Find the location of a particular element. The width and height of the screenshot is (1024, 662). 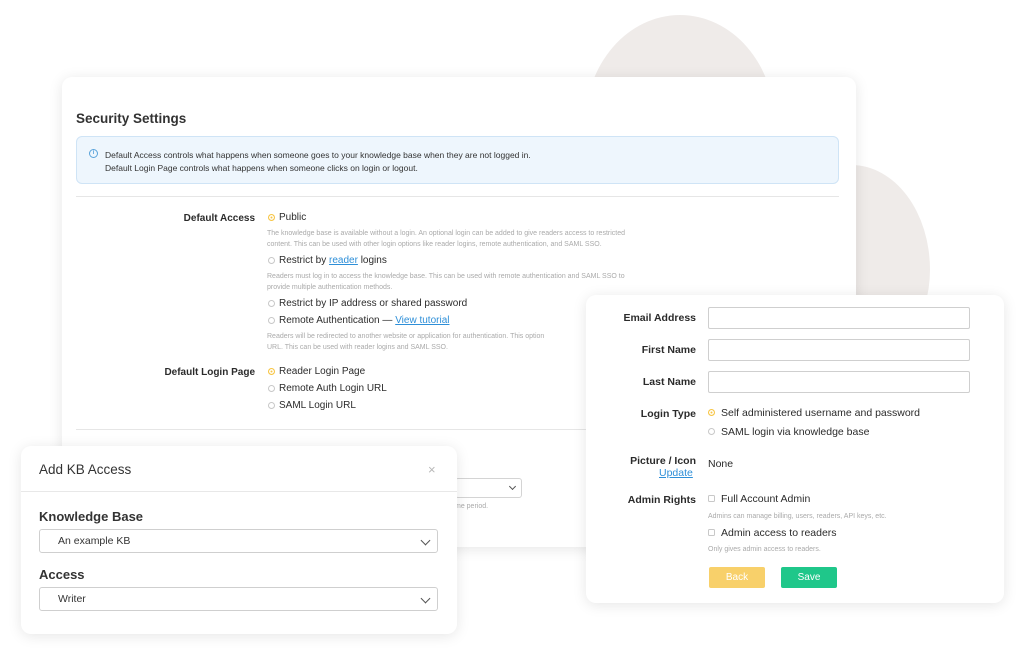

select-value: Writer is located at coordinates (72, 599).